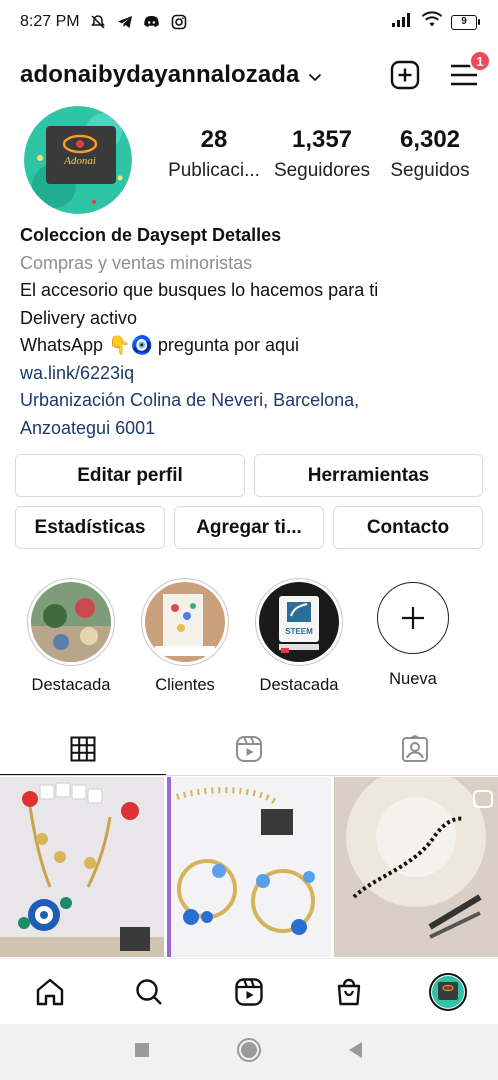 Image resolution: width=498 pixels, height=1080 pixels. What do you see at coordinates (160, 75) in the screenshot?
I see `username: adonaibydayannalozada` at bounding box center [160, 75].